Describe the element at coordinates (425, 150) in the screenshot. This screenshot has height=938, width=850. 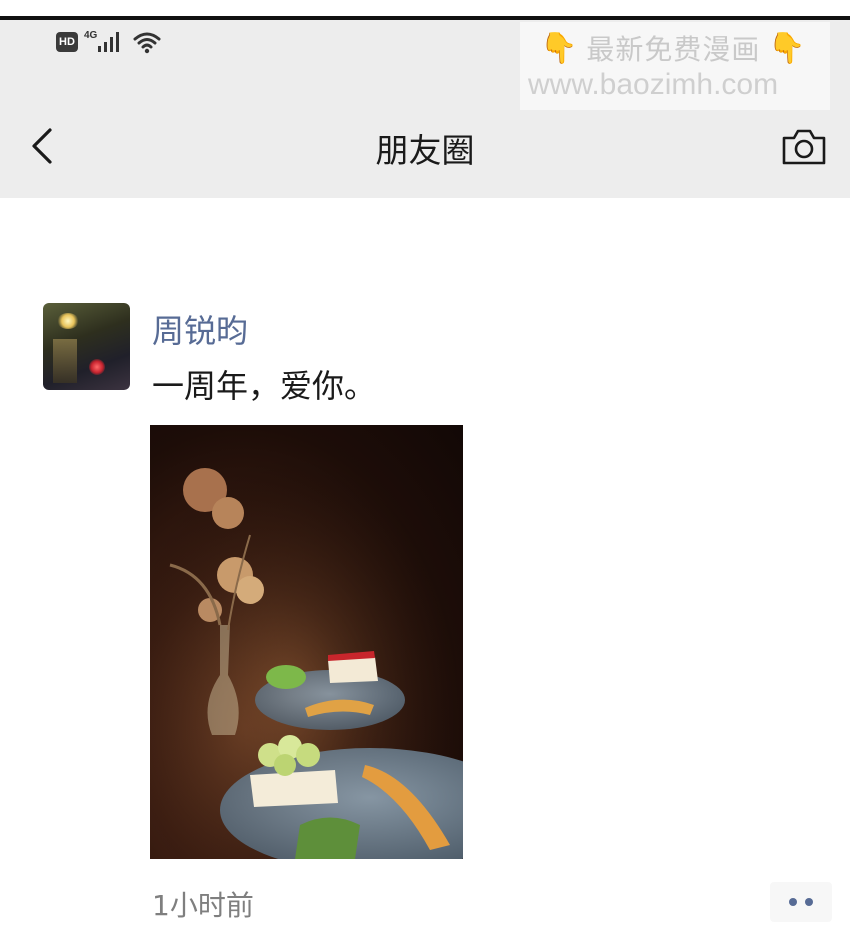
I see `page-title: 朋友圈` at that location.